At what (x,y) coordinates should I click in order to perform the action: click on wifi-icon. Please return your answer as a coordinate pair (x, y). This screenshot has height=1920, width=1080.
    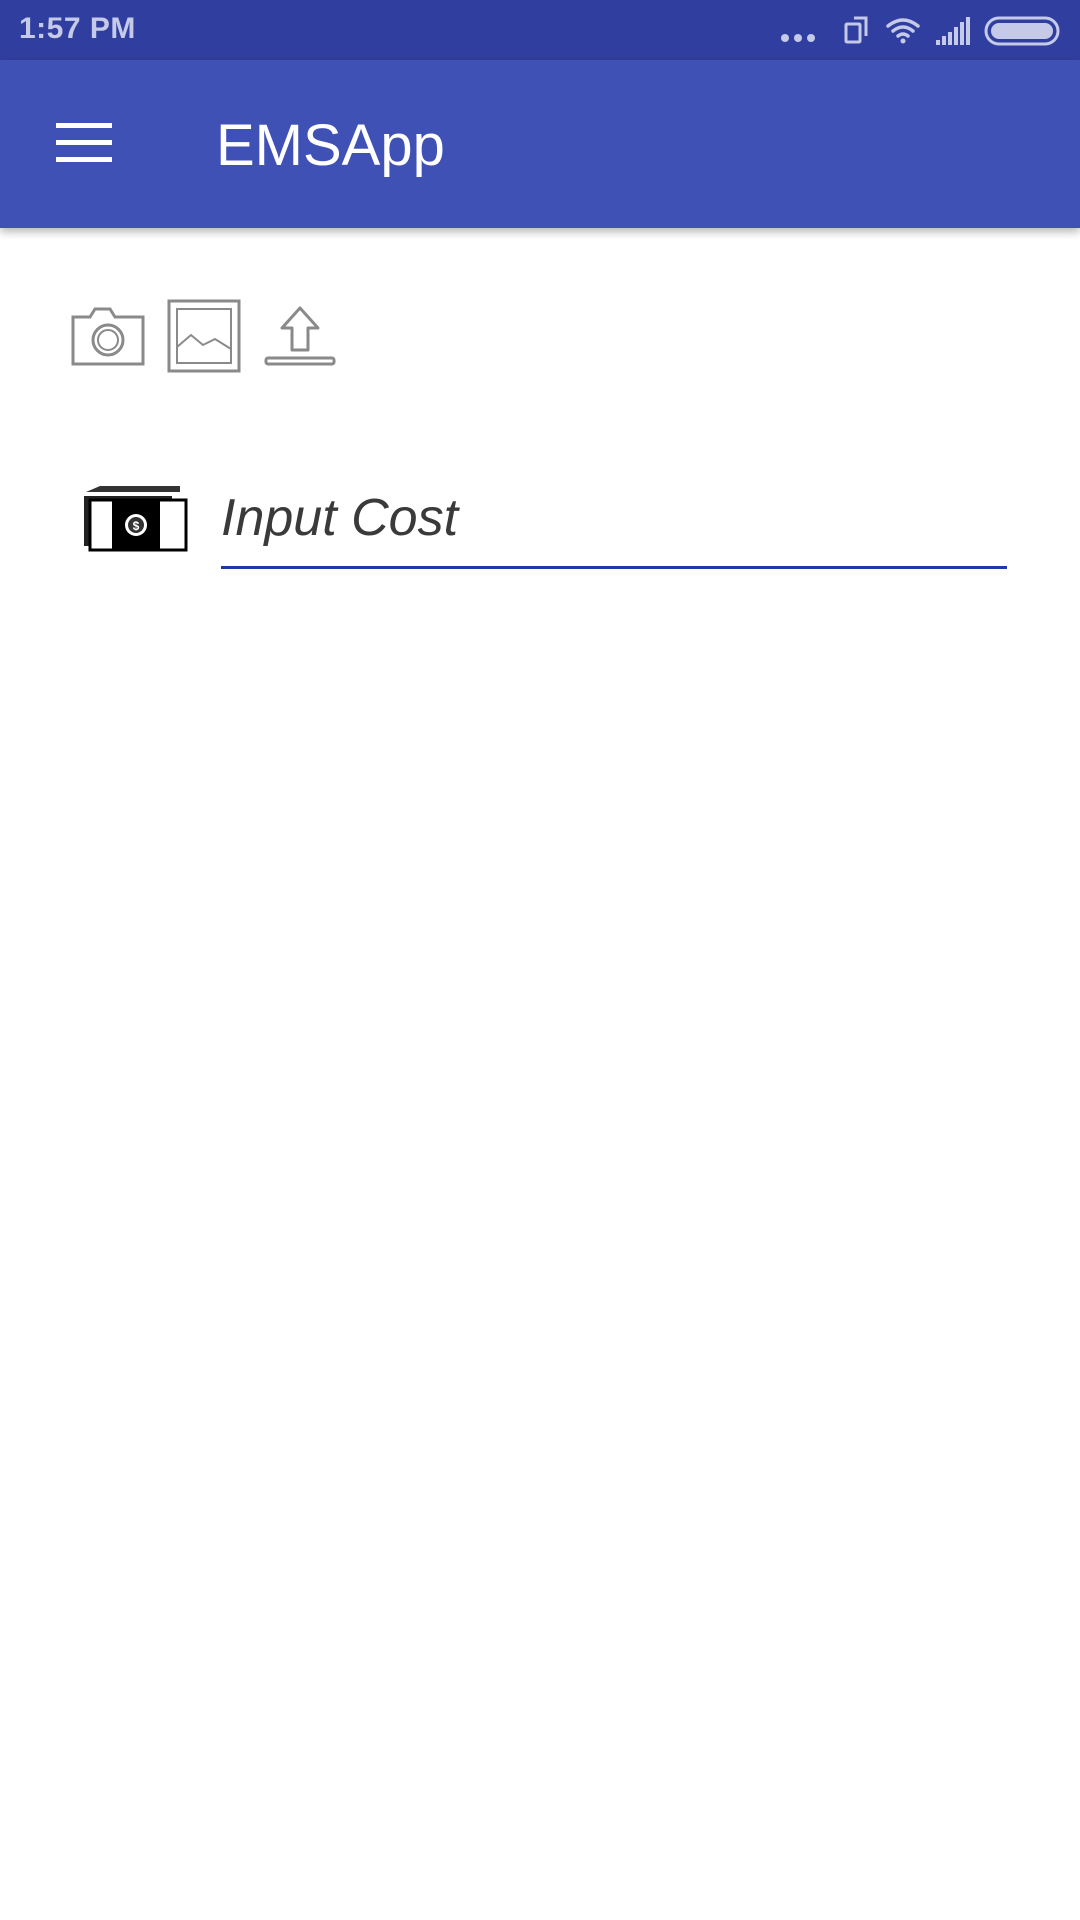
    Looking at the image, I should click on (903, 31).